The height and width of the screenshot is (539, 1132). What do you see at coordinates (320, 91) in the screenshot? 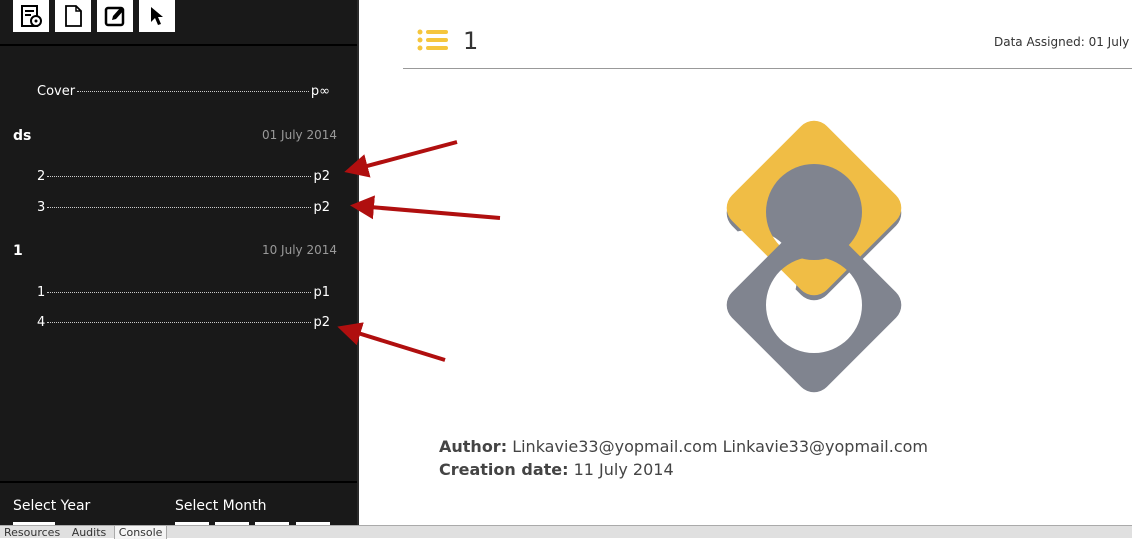
I see `toc-page: p∞` at bounding box center [320, 91].